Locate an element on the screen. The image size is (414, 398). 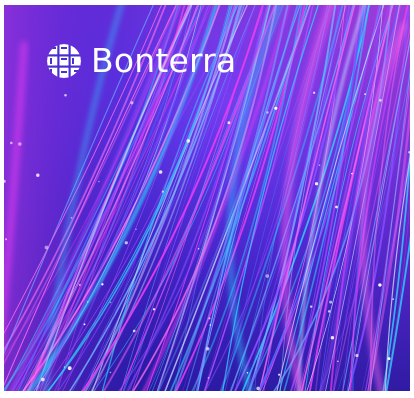
woven-globe-icon is located at coordinates (64, 61).